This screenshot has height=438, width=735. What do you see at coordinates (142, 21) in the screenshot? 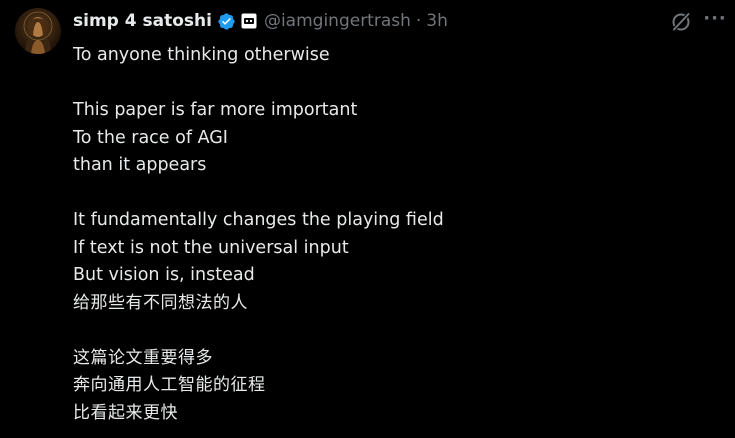
I see `display-name: simp 4 satoshi` at bounding box center [142, 21].